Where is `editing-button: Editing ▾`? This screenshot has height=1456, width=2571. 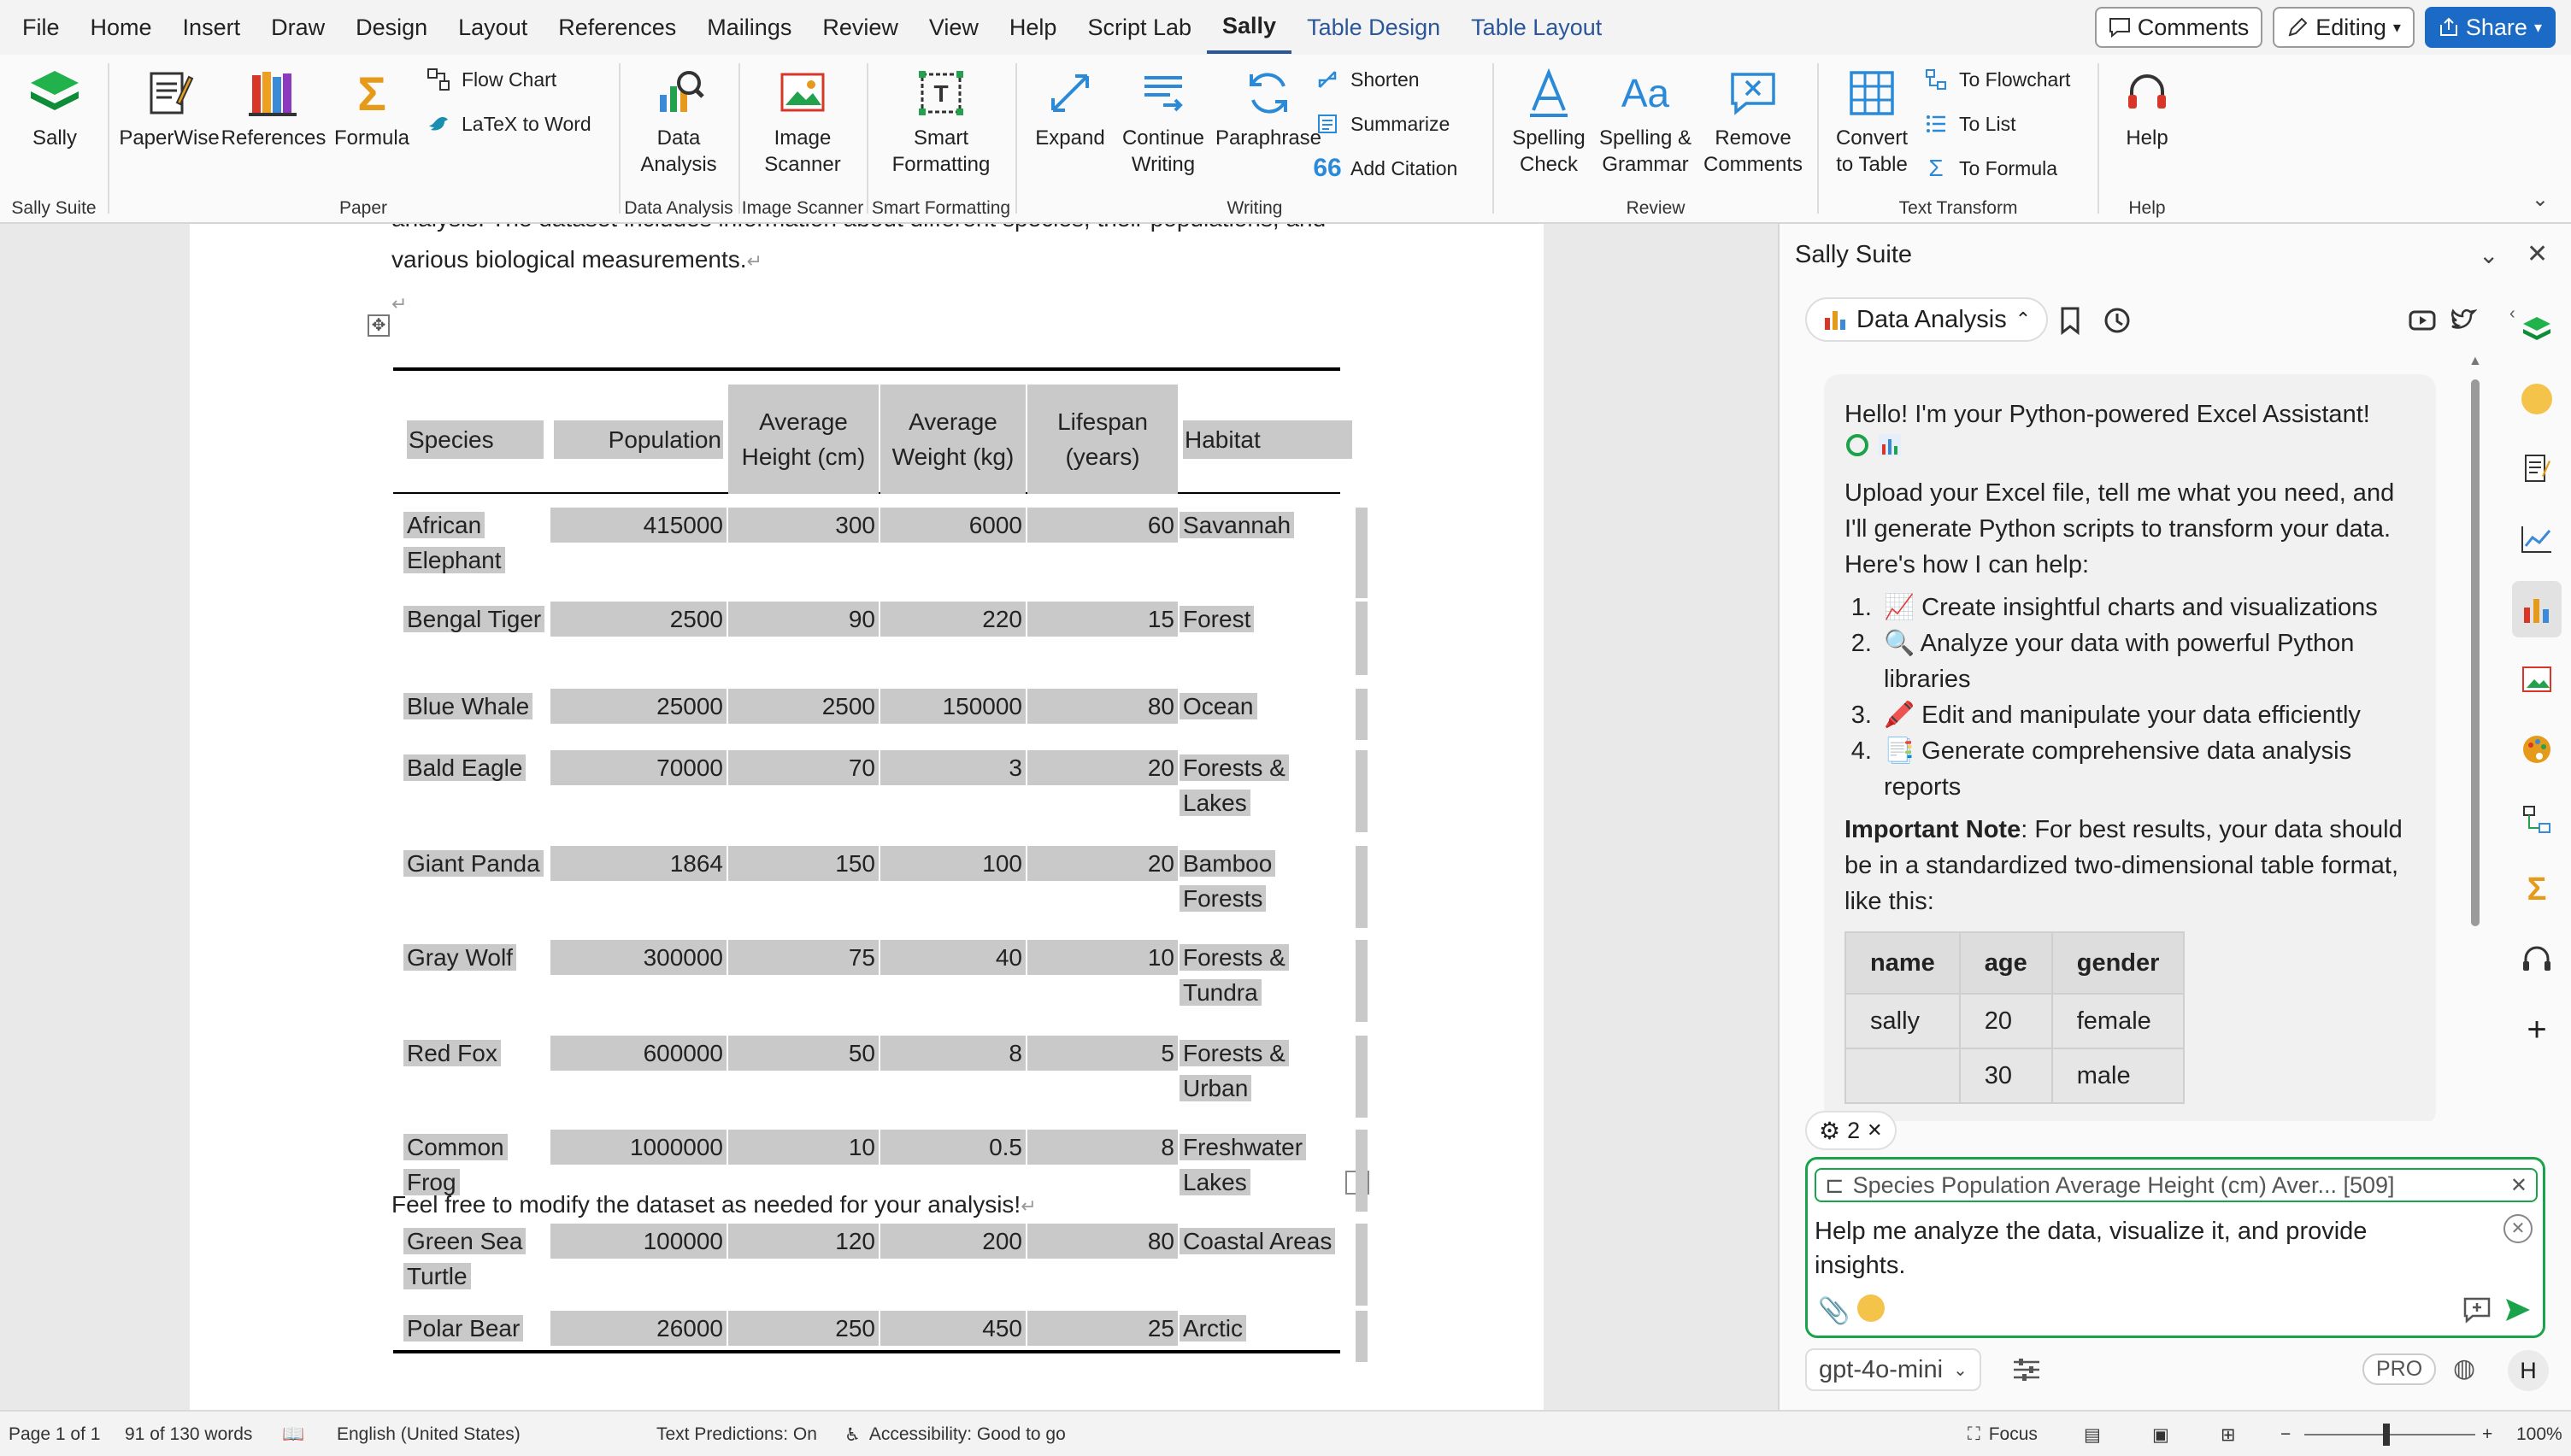
editing-button: Editing ▾ is located at coordinates (2344, 27).